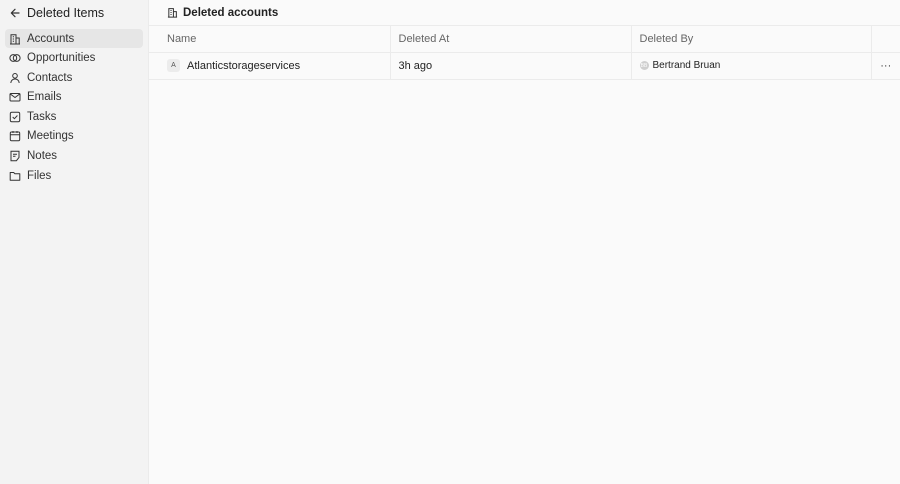  I want to click on arrow-left-icon, so click(15, 13).